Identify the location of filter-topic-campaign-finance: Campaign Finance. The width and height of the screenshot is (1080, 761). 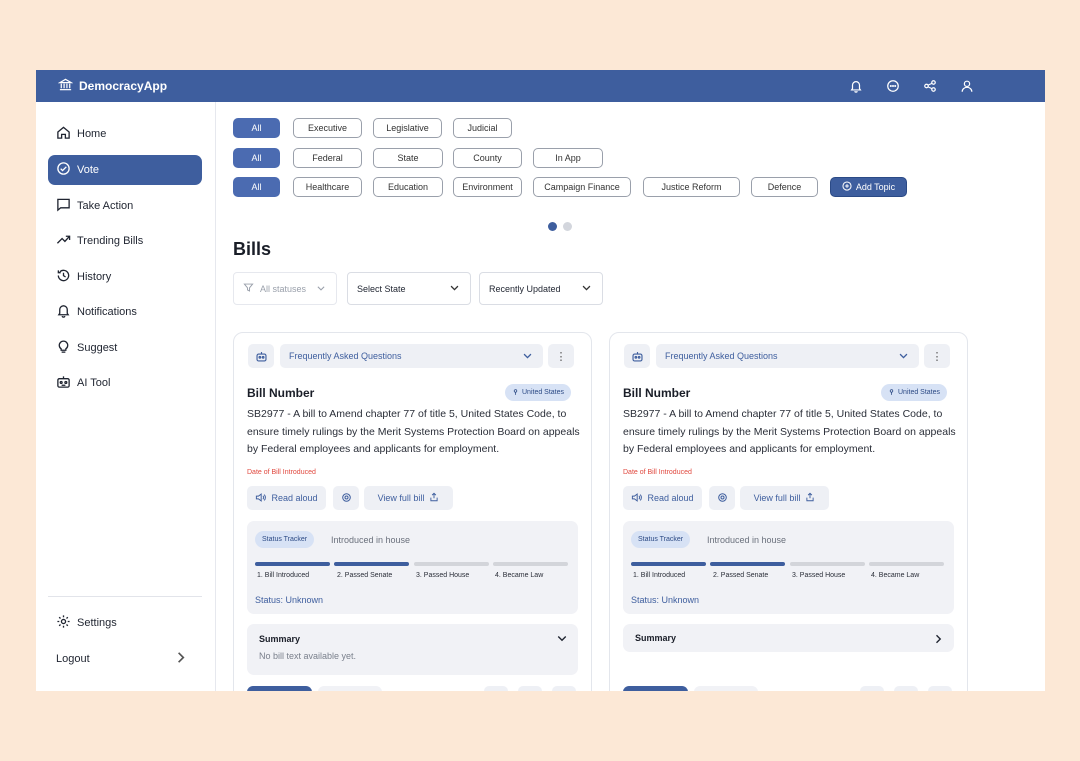
(582, 187).